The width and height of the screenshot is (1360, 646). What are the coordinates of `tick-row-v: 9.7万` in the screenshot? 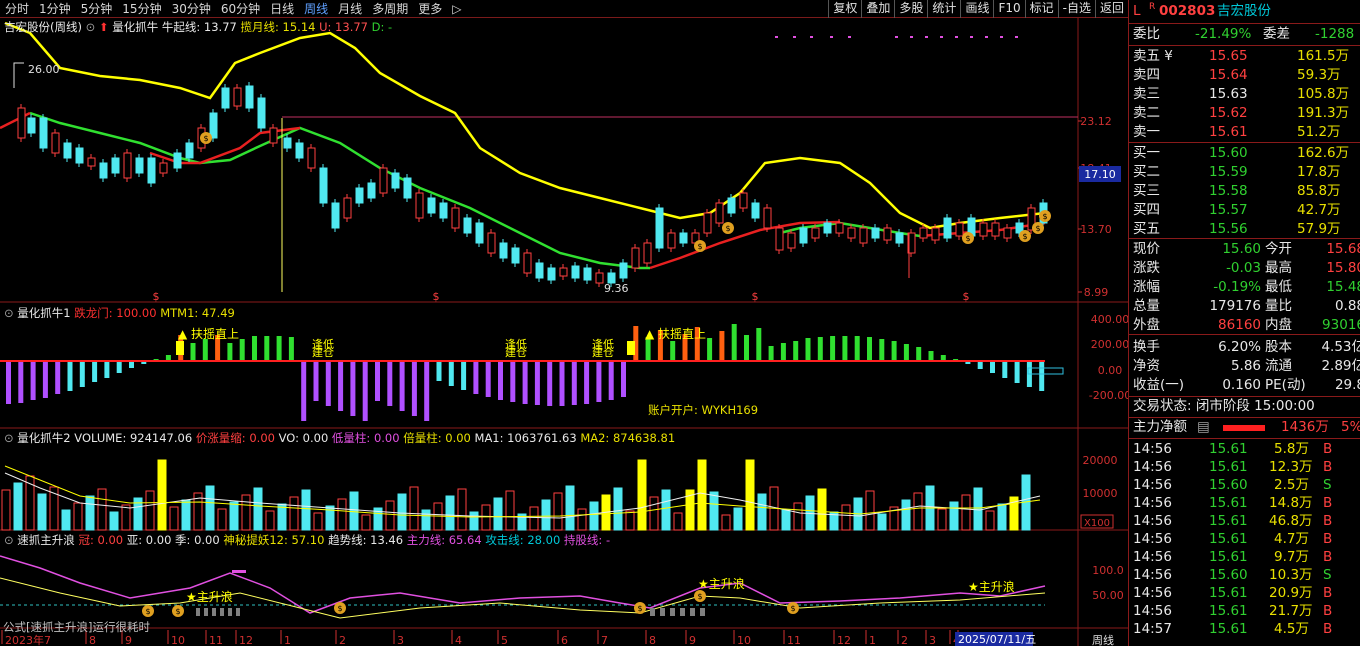 It's located at (1291, 557).